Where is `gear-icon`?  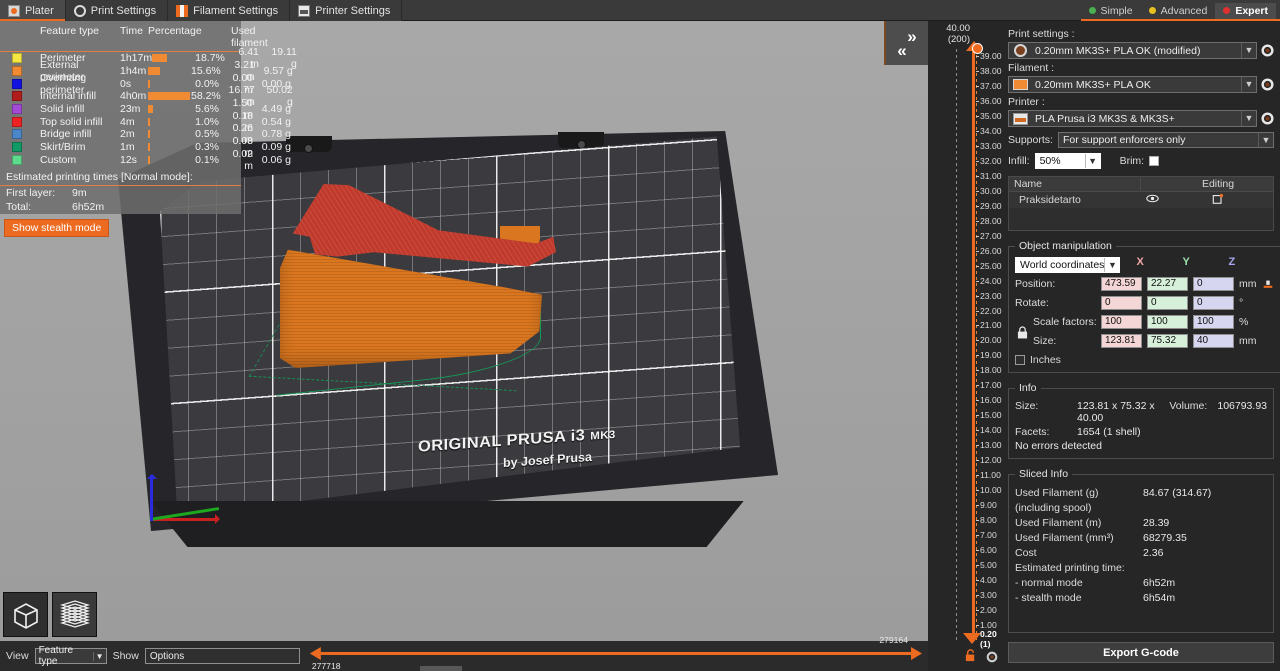
gear-icon is located at coordinates (992, 657).